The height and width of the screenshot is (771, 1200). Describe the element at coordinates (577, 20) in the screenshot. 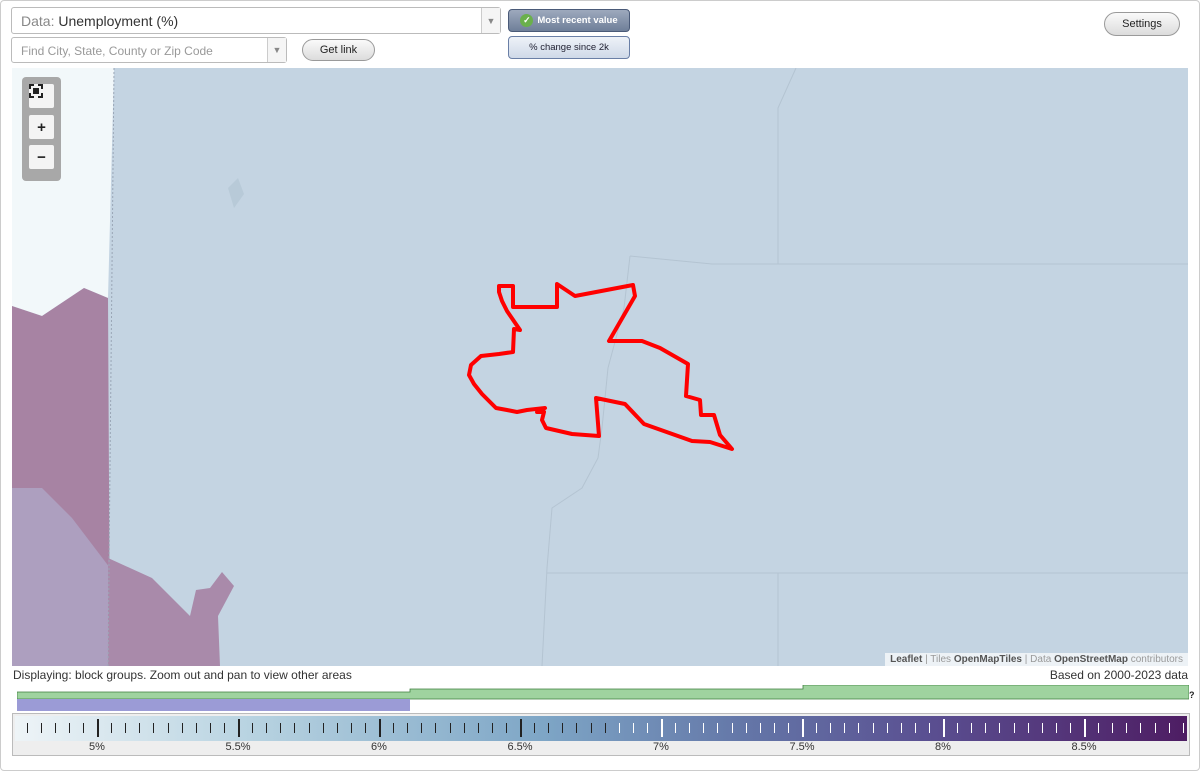

I see `most-recent-label: Most recent value` at that location.